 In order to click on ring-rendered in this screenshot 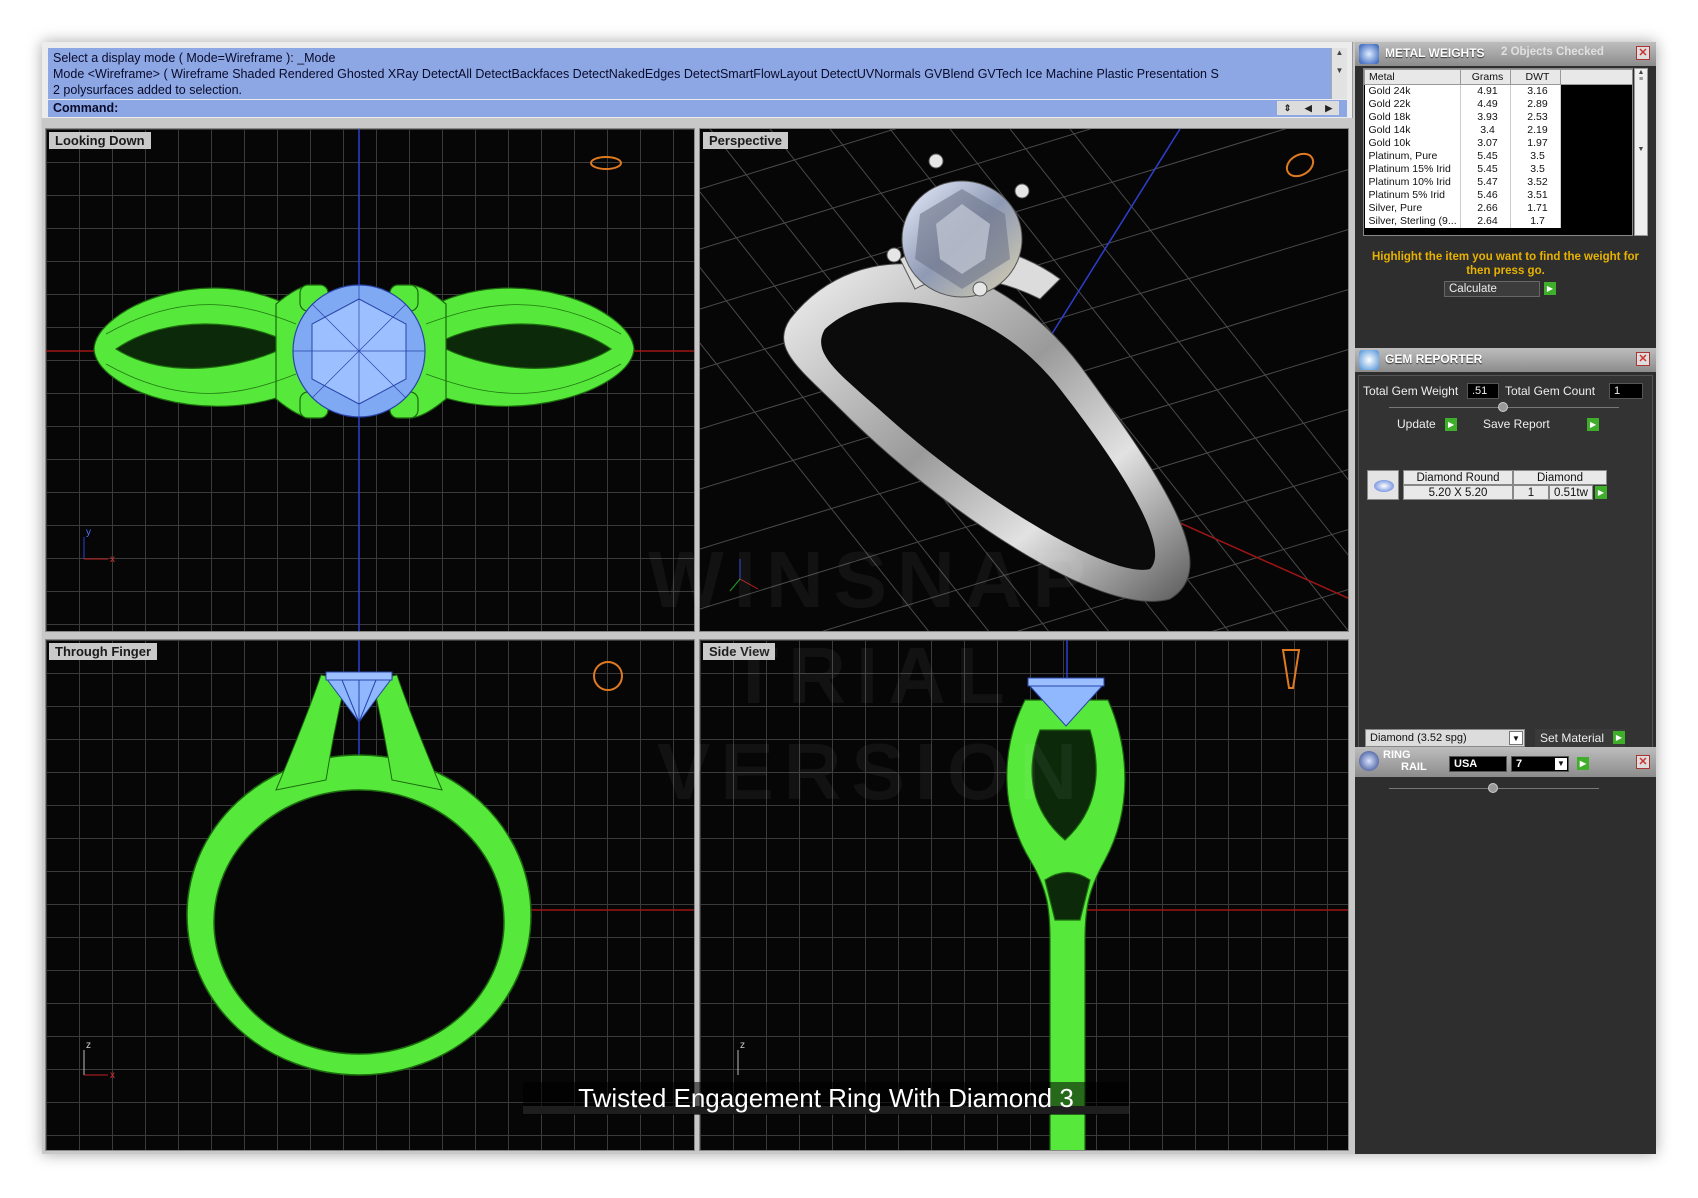, I will do `click(987, 422)`.